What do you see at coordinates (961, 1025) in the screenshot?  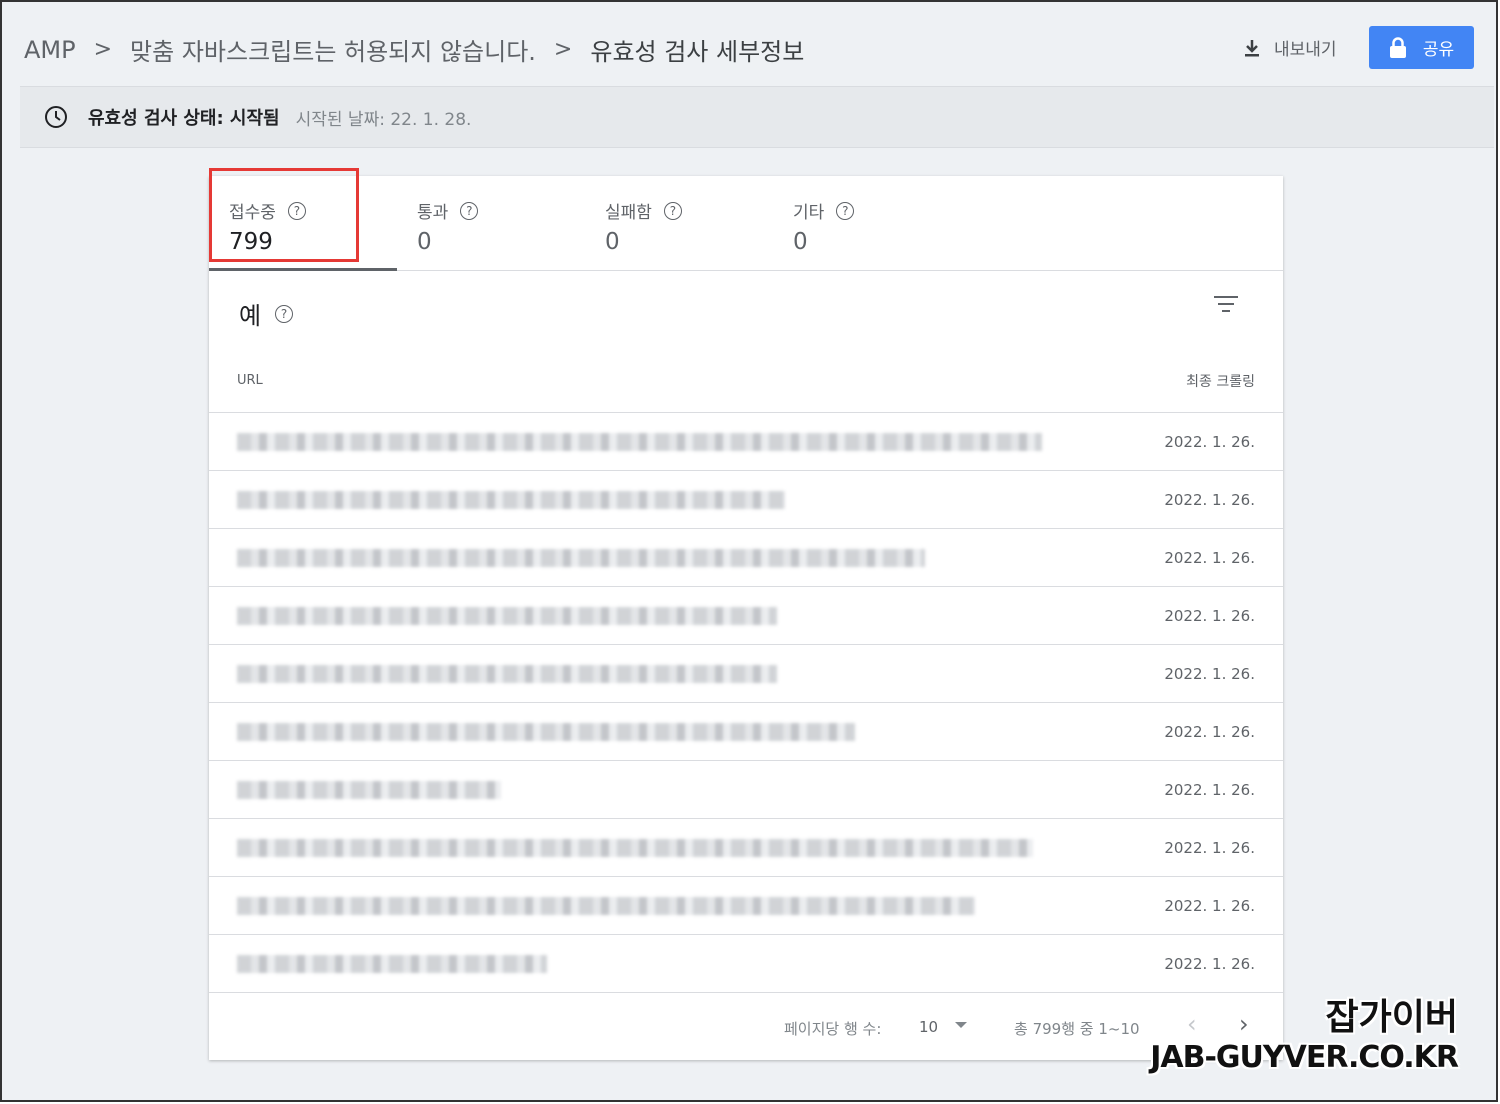 I see `dropdown-arrow-icon` at bounding box center [961, 1025].